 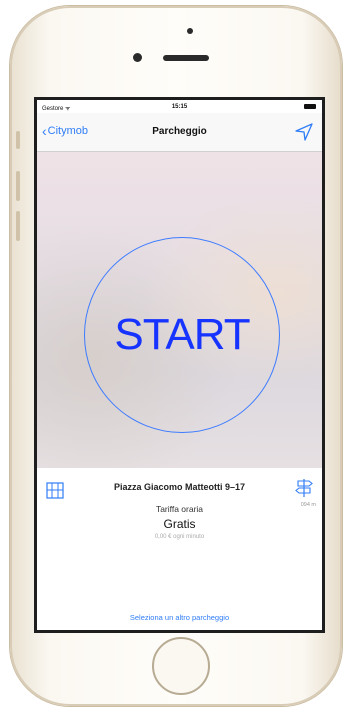 I want to click on page-title: Parcheggio, so click(x=179, y=131).